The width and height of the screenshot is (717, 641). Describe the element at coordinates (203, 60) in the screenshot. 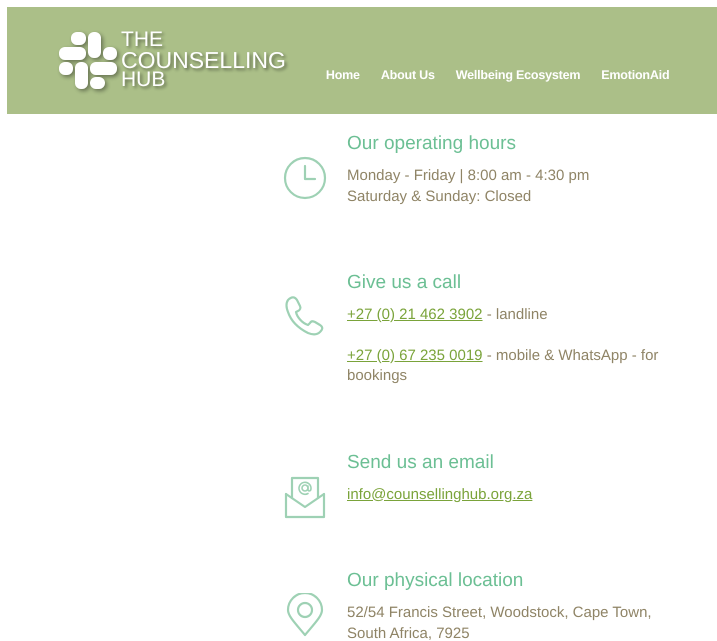

I see `logo-text: COUNSELLING` at that location.